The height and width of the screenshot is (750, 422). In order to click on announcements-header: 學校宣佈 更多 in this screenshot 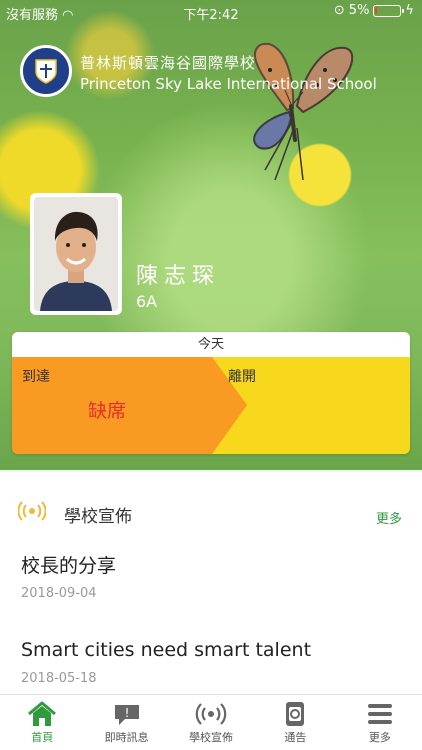, I will do `click(211, 502)`.